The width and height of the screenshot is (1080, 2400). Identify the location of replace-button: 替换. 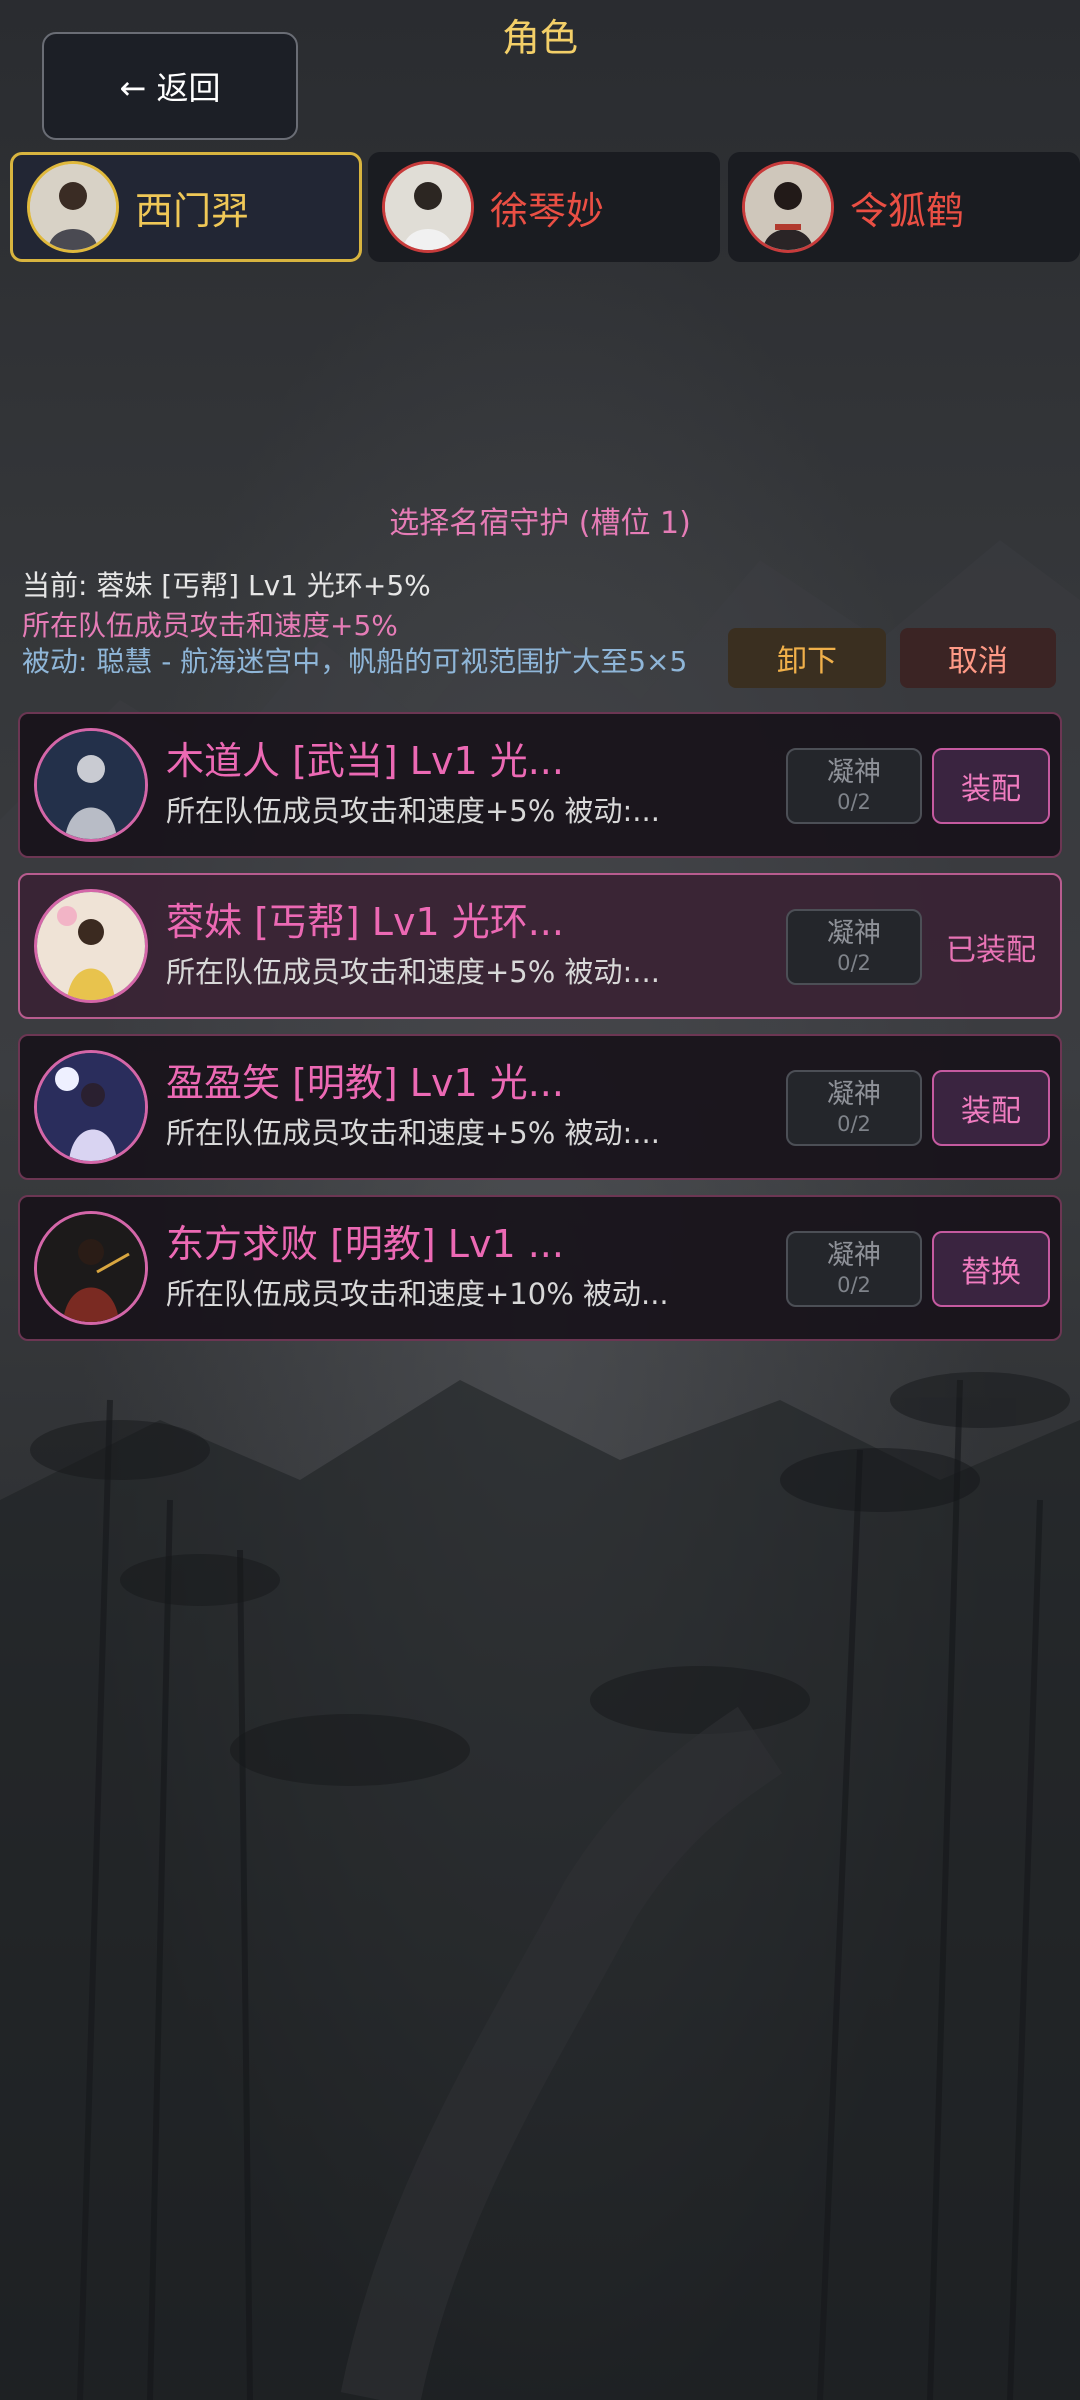
(991, 1269).